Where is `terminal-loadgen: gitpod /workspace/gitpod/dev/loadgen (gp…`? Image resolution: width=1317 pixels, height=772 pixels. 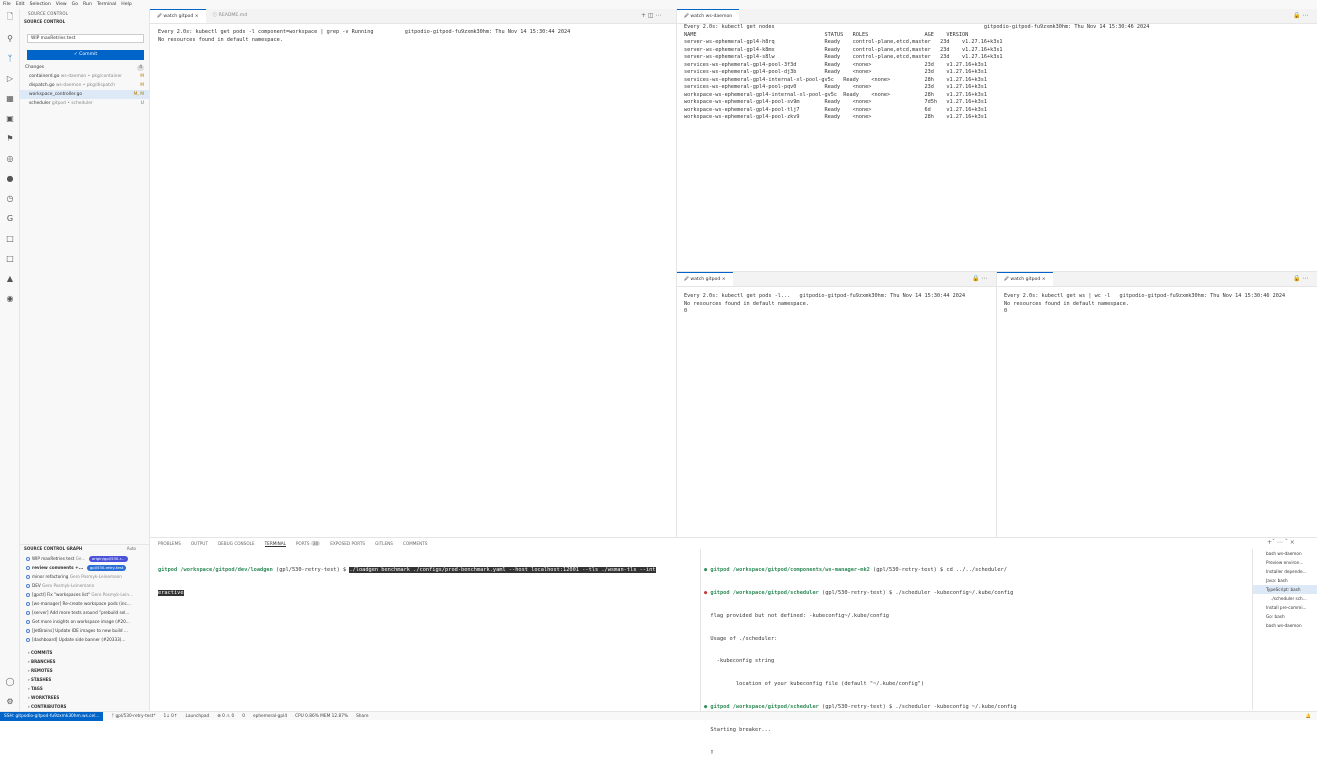
terminal-loadgen: gitpod /workspace/gitpod/dev/loadgen (gp… is located at coordinates (425, 630).